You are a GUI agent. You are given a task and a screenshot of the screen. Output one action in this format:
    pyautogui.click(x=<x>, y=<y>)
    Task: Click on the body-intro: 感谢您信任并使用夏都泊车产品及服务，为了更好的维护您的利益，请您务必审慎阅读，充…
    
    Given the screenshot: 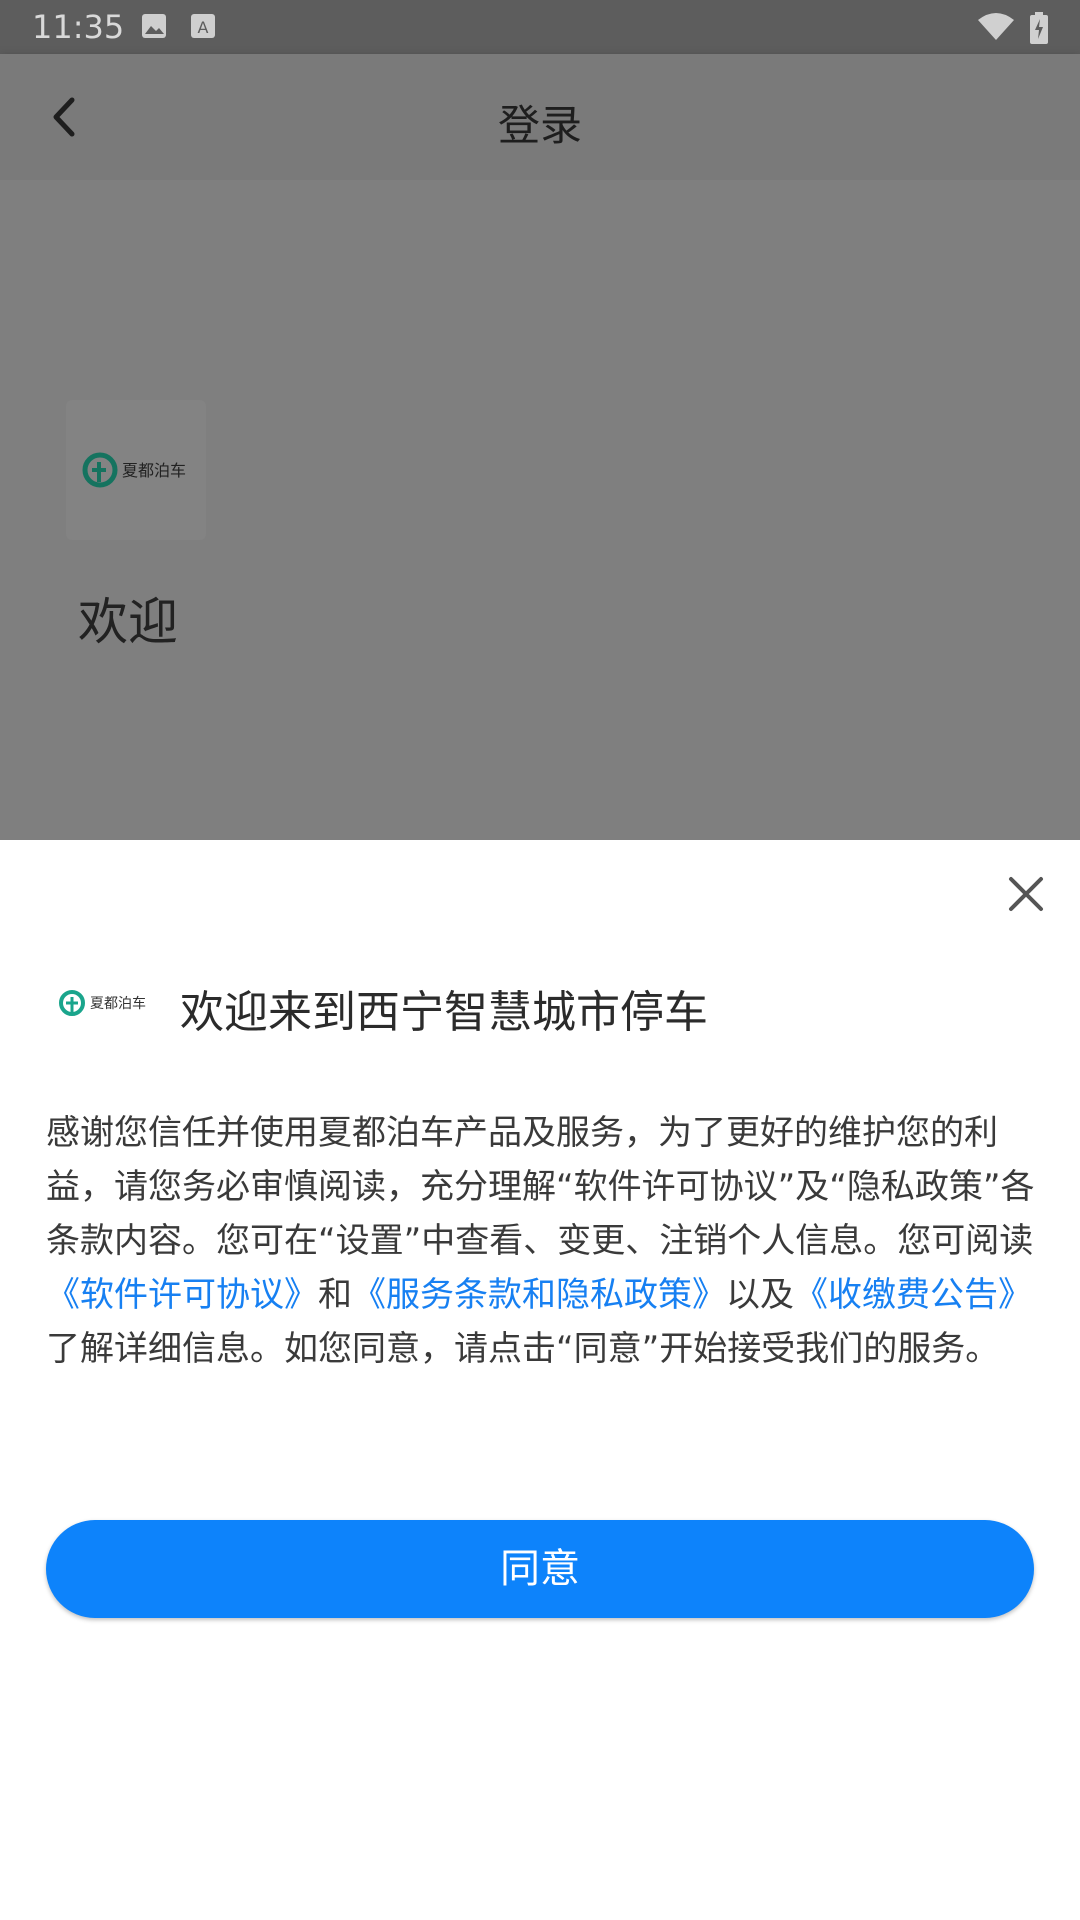 What is the action you would take?
    pyautogui.click(x=540, y=1187)
    